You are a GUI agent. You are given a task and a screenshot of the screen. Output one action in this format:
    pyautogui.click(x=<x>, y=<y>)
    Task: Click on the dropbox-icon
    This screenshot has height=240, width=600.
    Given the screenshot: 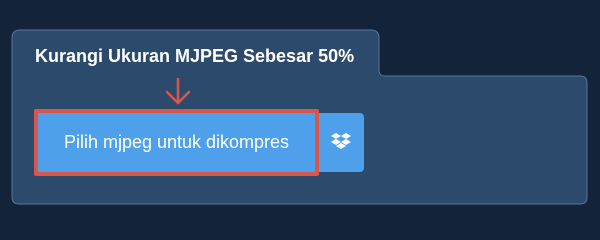 What is the action you would take?
    pyautogui.click(x=341, y=141)
    